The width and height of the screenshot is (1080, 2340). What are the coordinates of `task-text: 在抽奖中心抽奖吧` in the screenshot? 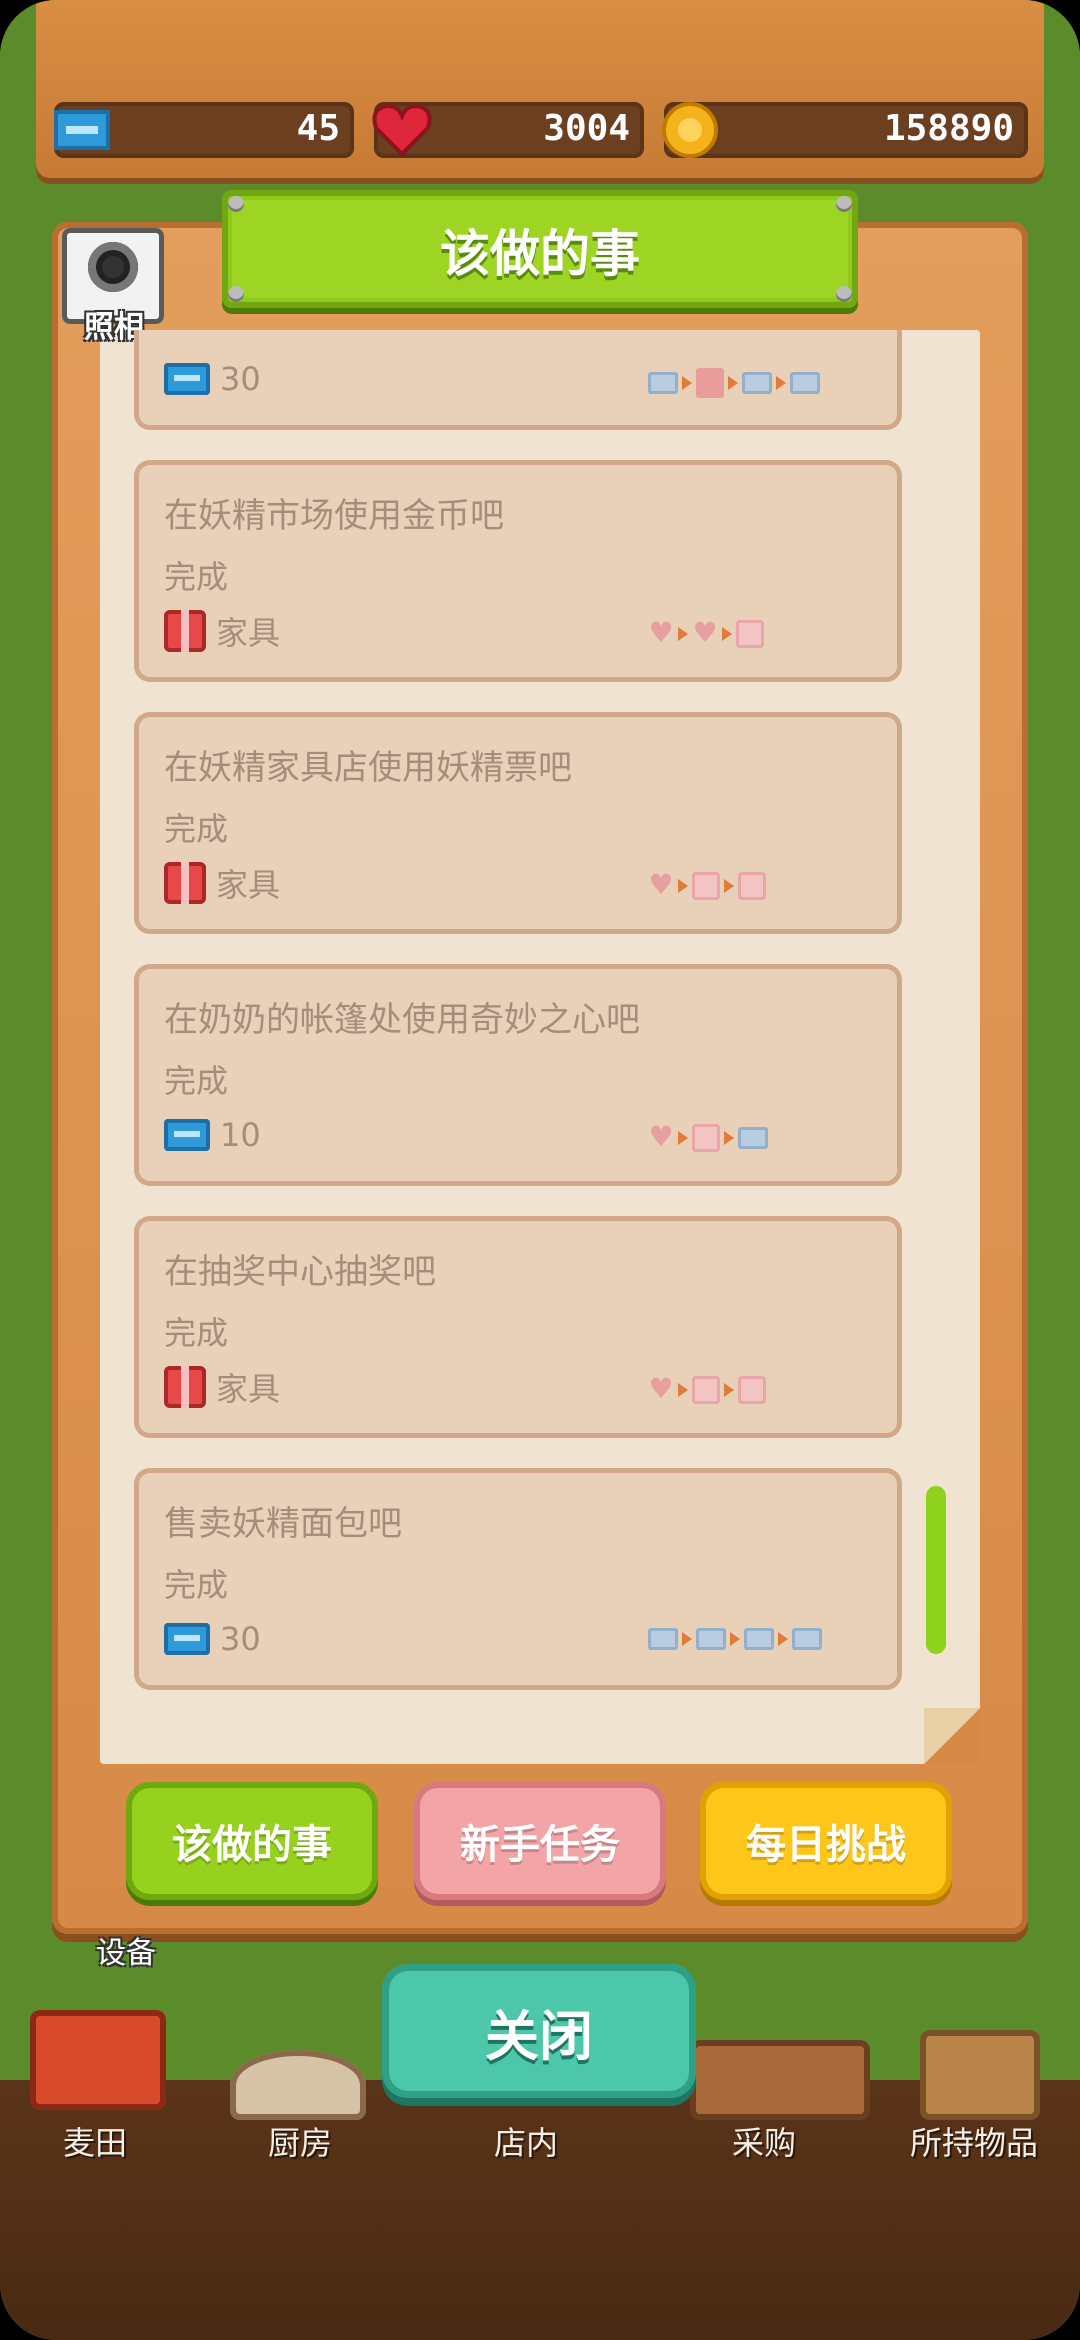 It's located at (300, 1272).